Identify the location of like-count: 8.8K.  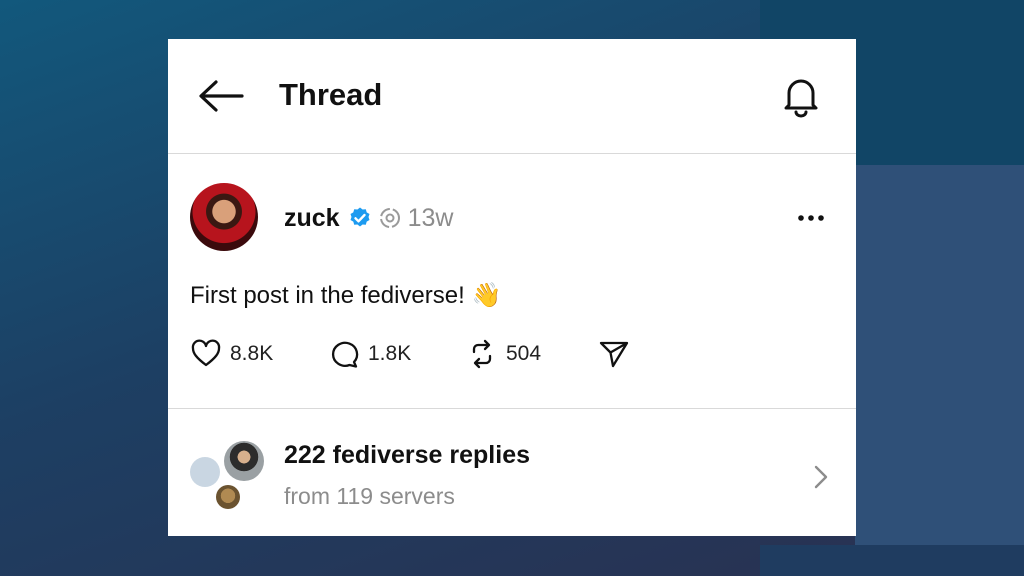
(252, 353).